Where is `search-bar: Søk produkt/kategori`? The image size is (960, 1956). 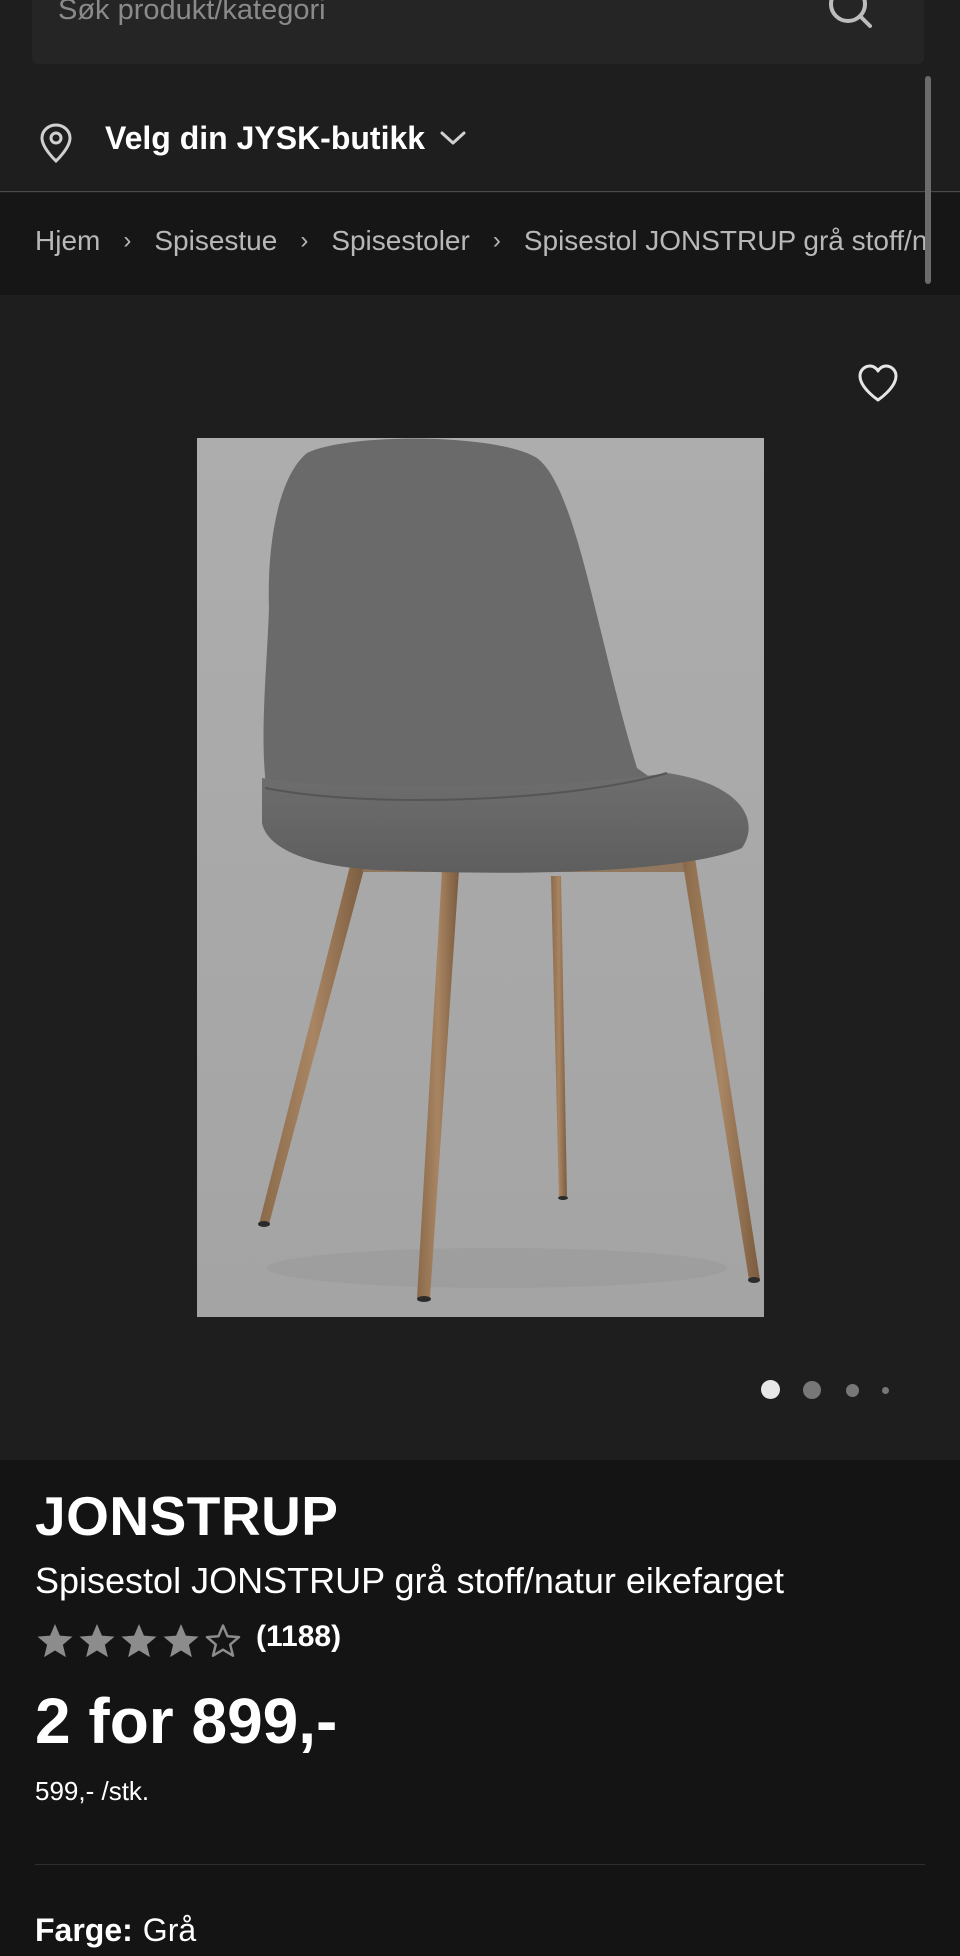 search-bar: Søk produkt/kategori is located at coordinates (480, 33).